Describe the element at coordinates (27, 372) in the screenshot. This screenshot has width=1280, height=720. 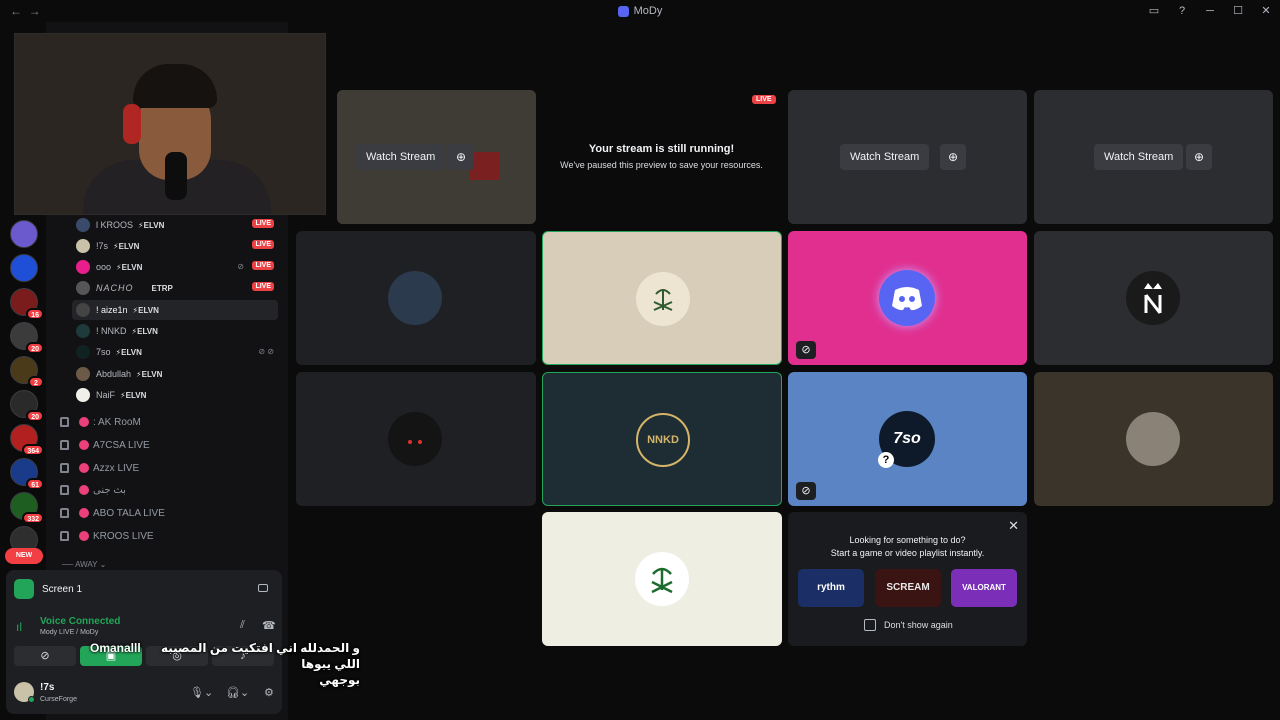
I see `server-icon: 2` at that location.